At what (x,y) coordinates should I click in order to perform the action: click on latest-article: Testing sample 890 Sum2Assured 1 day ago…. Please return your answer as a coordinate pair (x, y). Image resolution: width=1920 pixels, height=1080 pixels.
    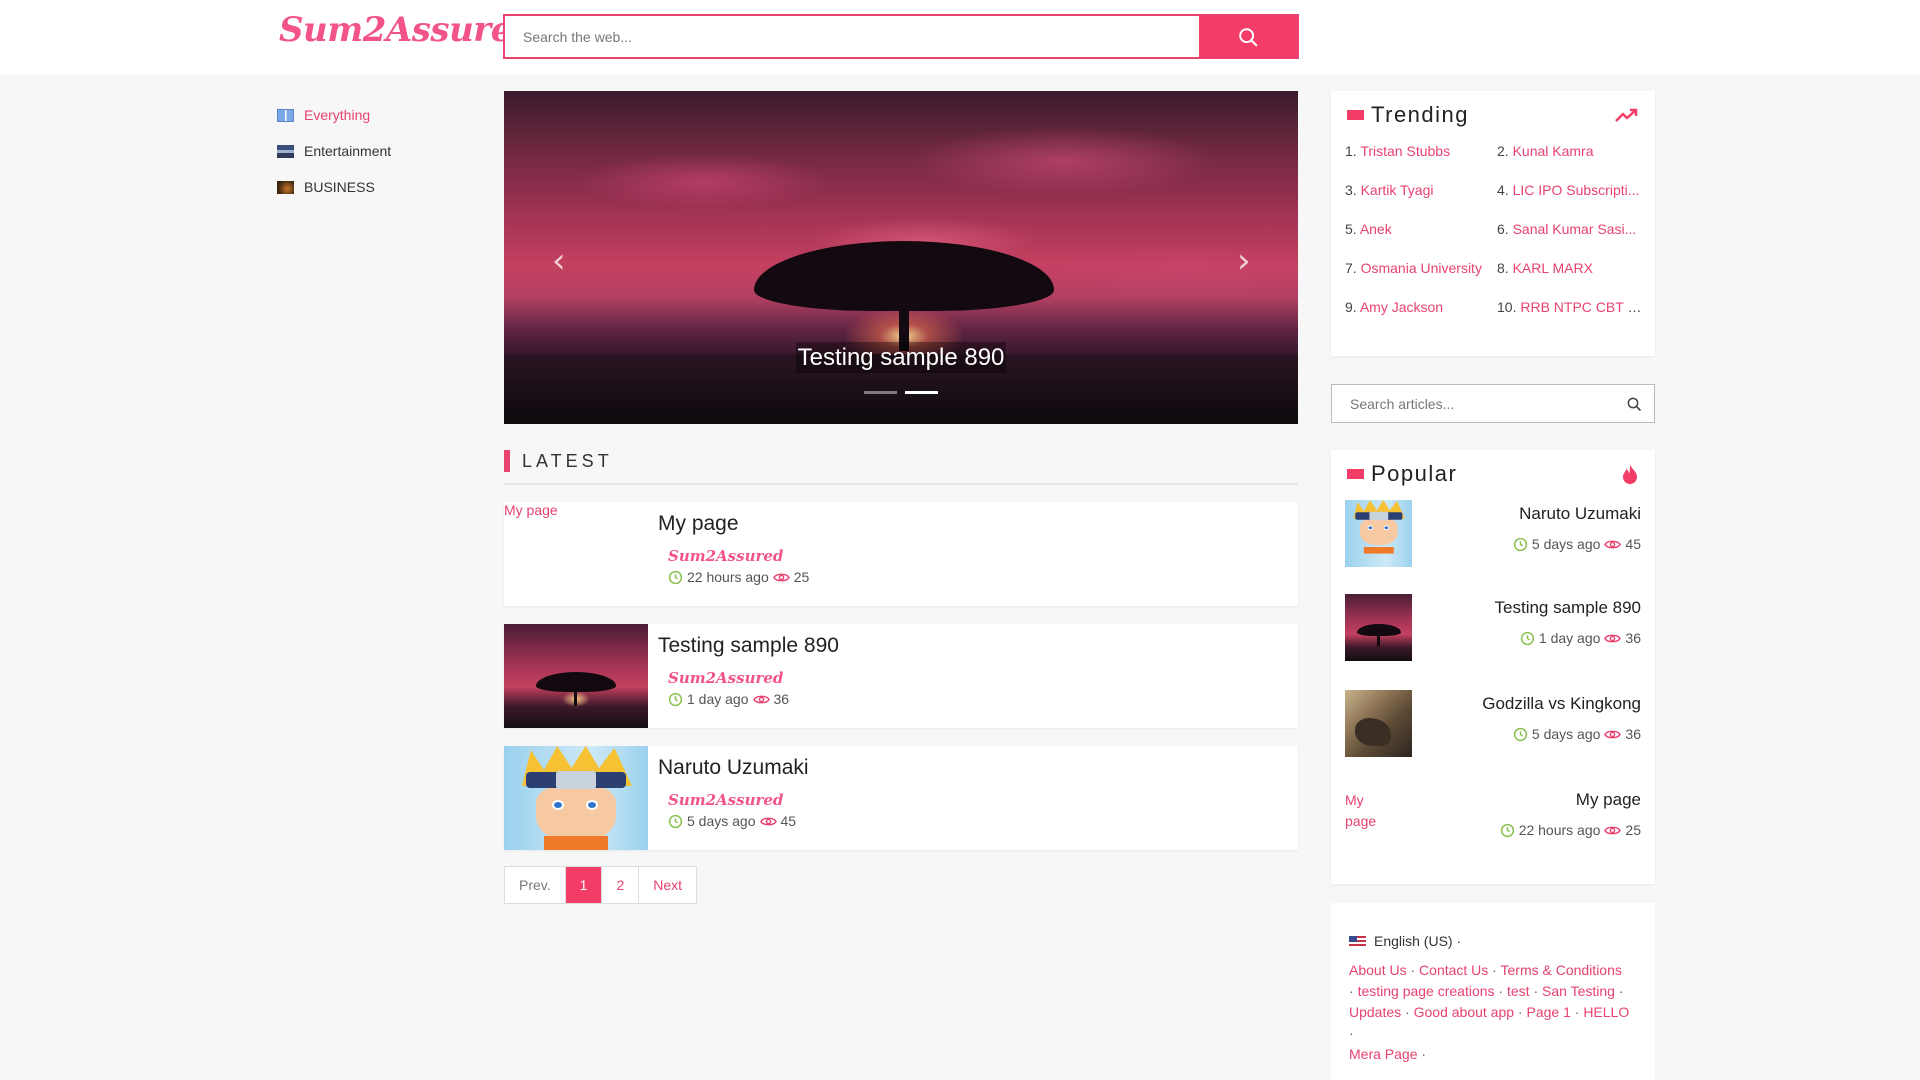
    Looking at the image, I should click on (901, 676).